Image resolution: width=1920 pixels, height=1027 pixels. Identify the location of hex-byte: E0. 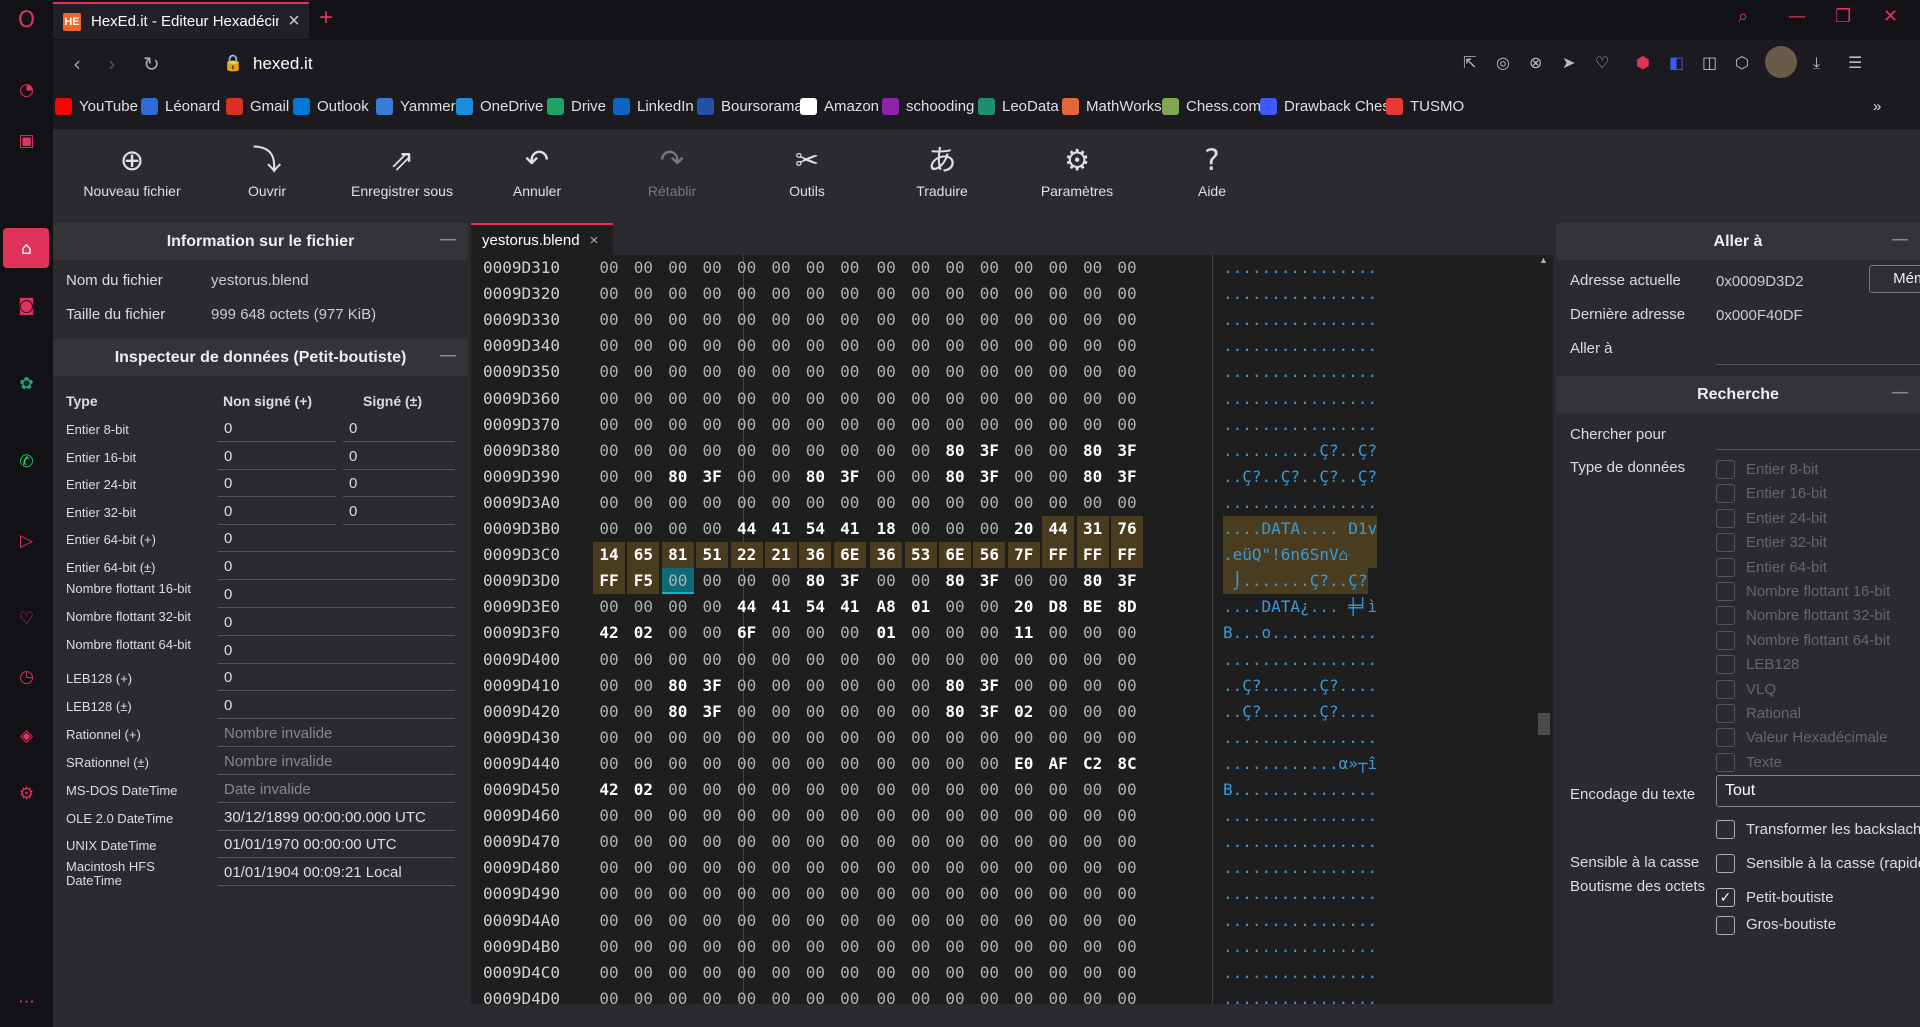
(1024, 764).